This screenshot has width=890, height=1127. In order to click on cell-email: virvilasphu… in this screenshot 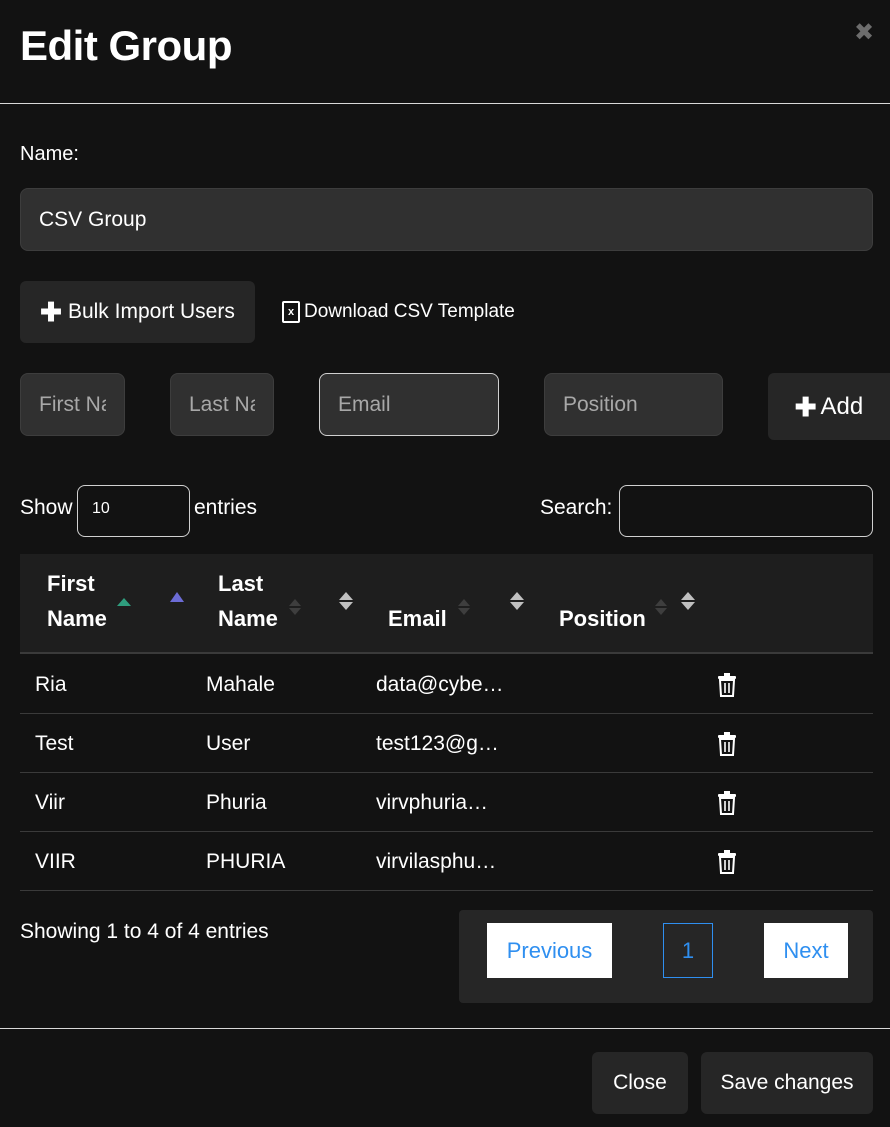, I will do `click(436, 861)`.